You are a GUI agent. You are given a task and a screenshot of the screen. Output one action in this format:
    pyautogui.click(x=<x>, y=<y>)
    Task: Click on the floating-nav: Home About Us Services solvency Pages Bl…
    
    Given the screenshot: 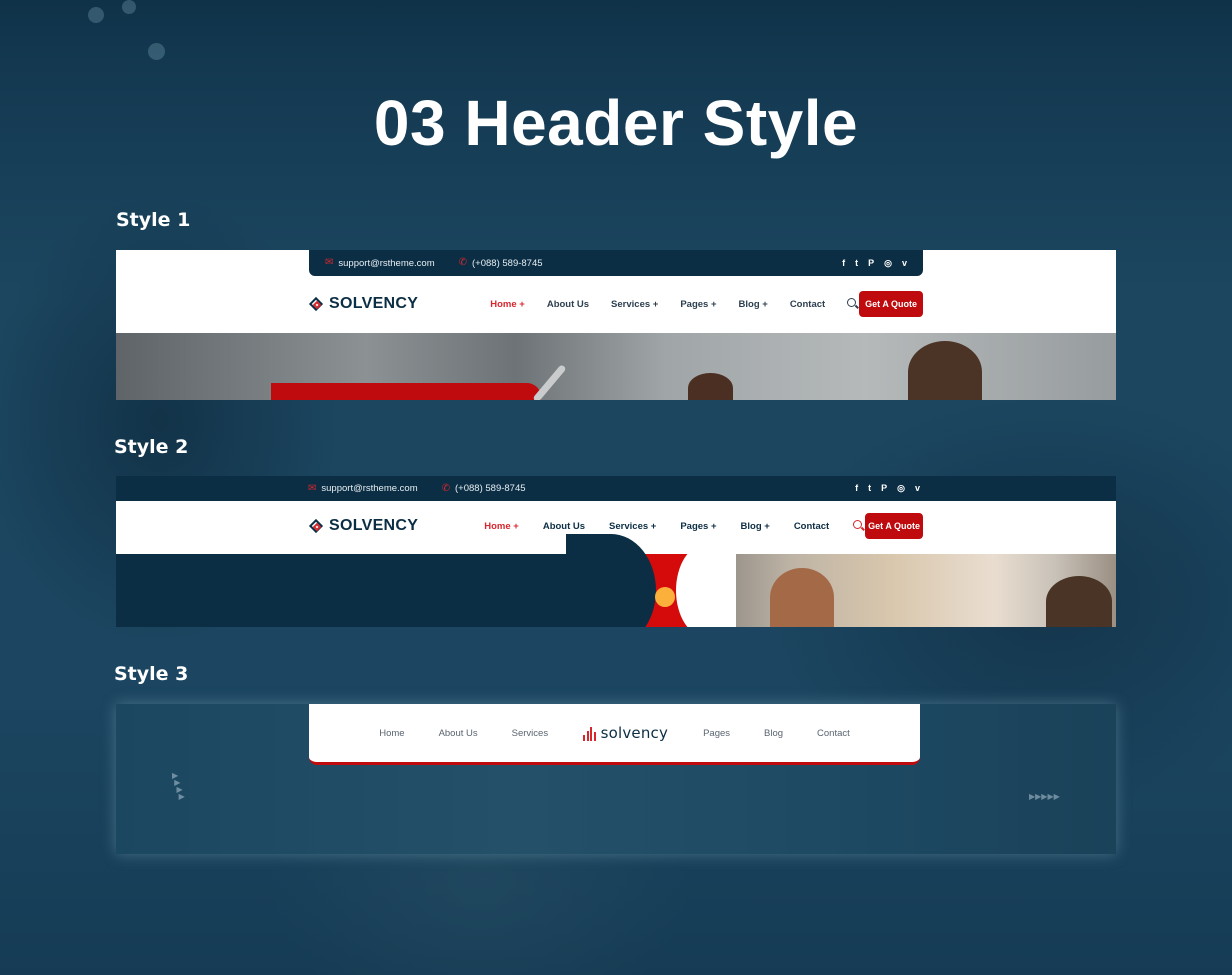 What is the action you would take?
    pyautogui.click(x=614, y=734)
    